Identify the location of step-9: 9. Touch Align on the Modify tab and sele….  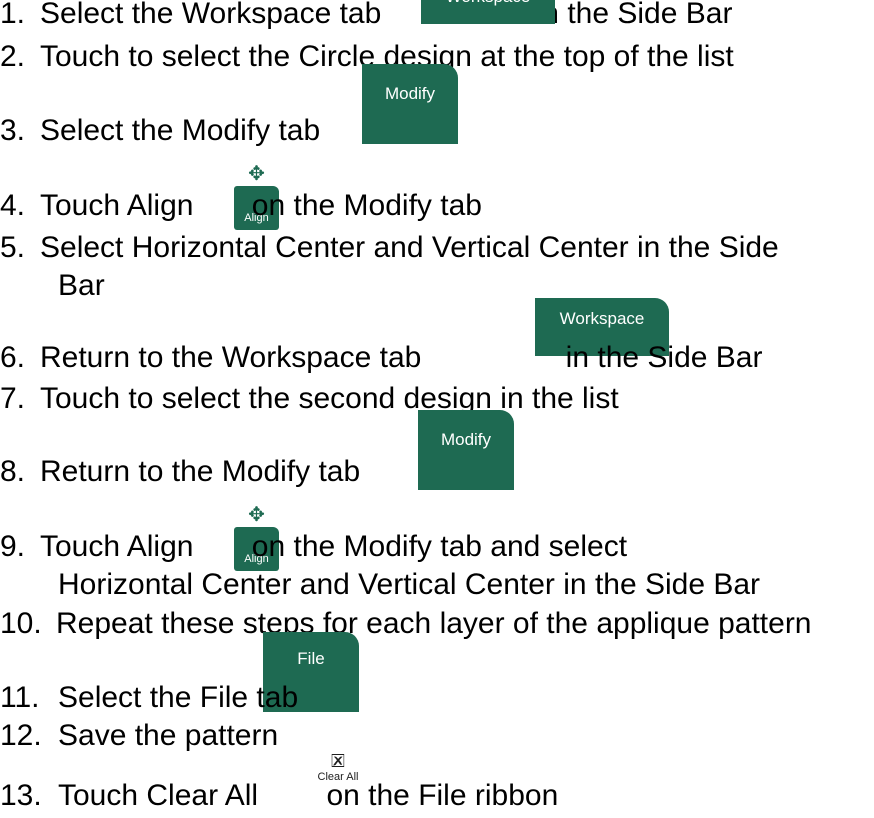
(313, 547).